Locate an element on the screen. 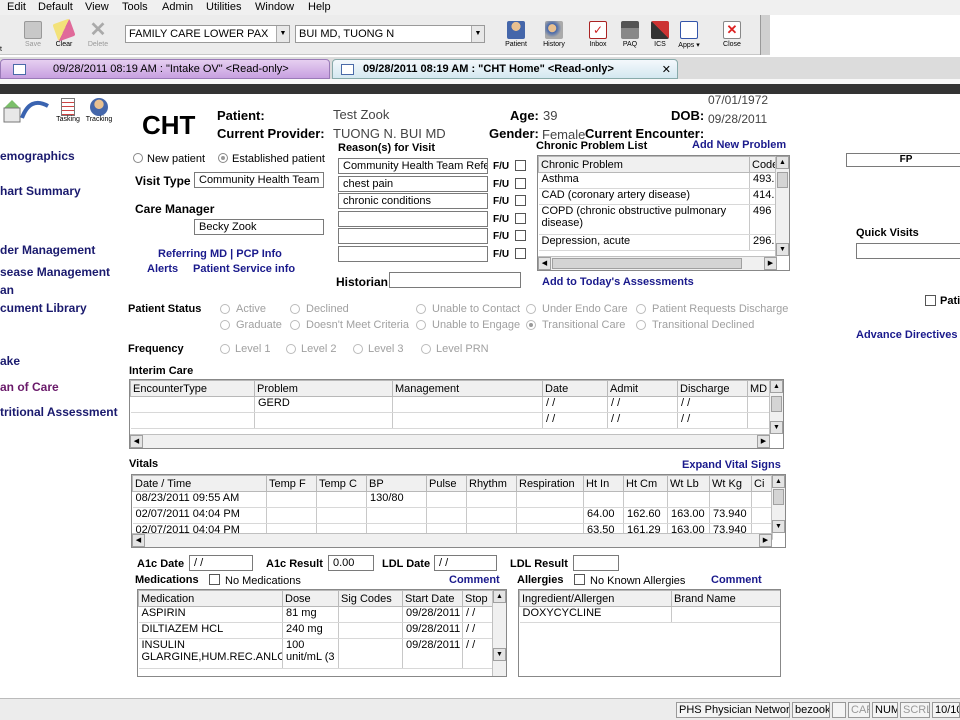 The width and height of the screenshot is (960, 720). menu-tools: Tools is located at coordinates (135, 7).